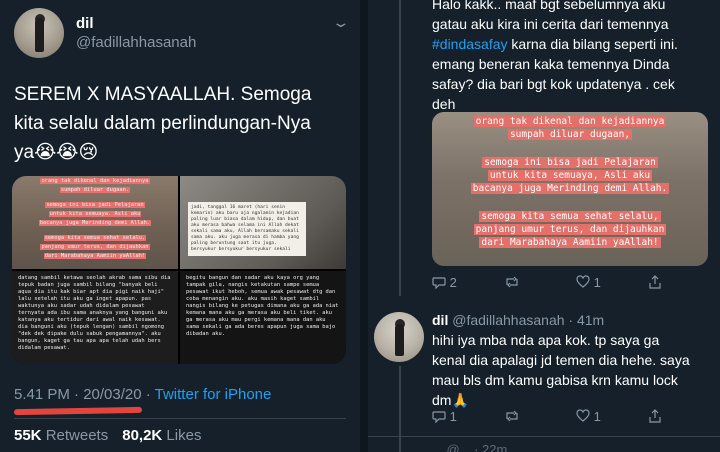 The image size is (720, 452). I want to click on source-link: Twitter for iPhone, so click(213, 394).